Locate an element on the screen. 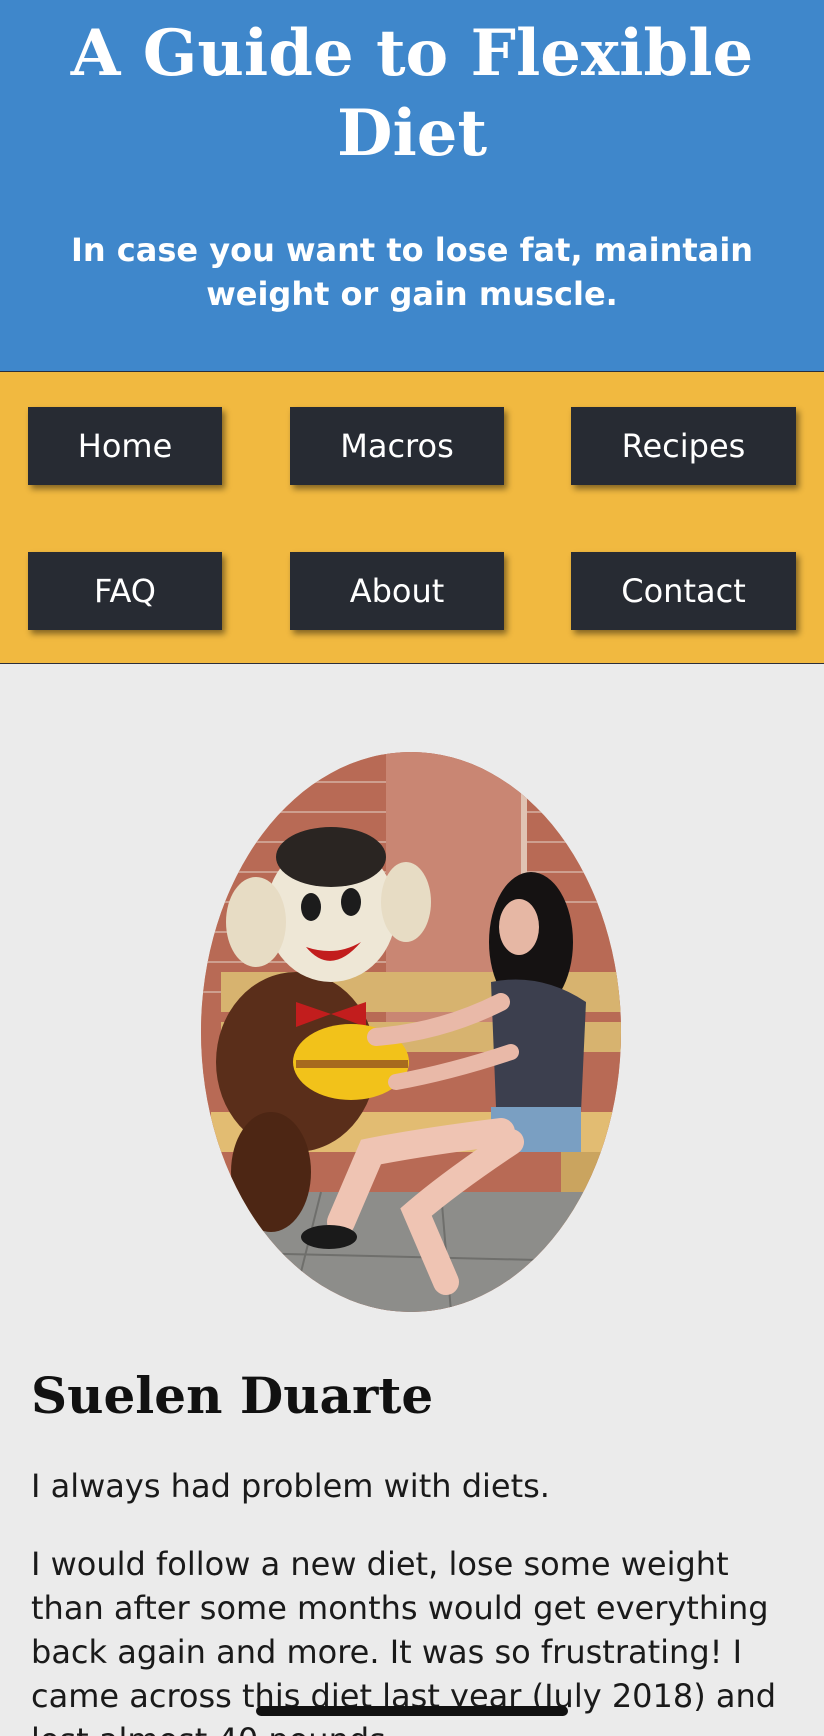 The width and height of the screenshot is (824, 1736). bio-paragraph-1: I always had problem with diets. is located at coordinates (290, 1486).